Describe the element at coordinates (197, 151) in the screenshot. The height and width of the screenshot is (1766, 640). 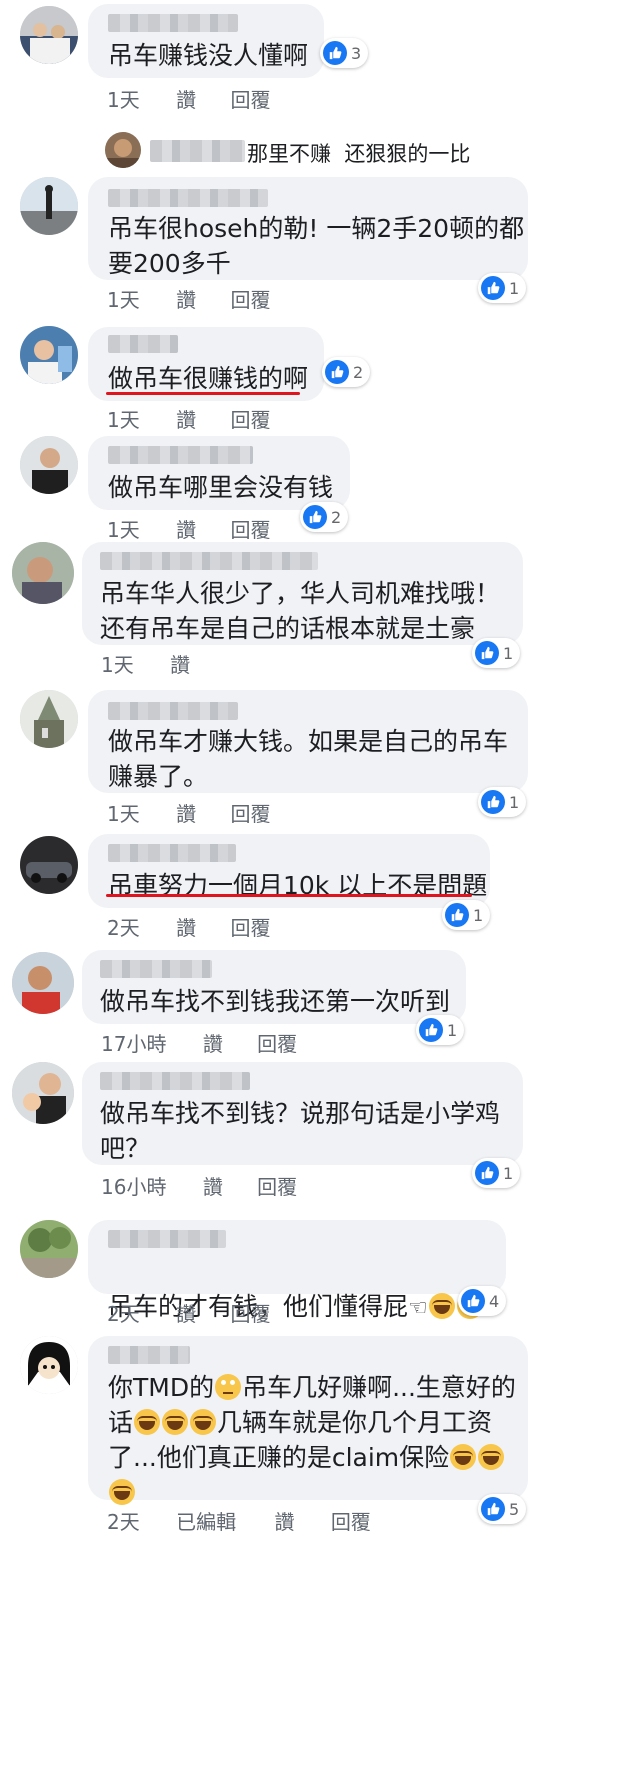
I see `reply-name-blurred` at that location.